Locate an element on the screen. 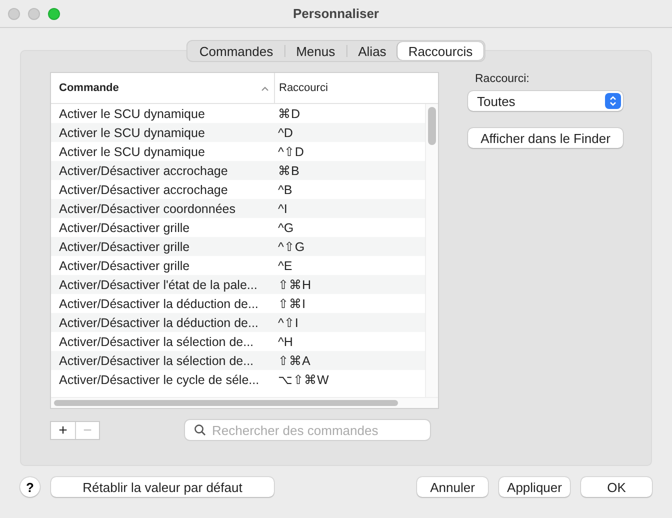  help-button: ? is located at coordinates (30, 487).